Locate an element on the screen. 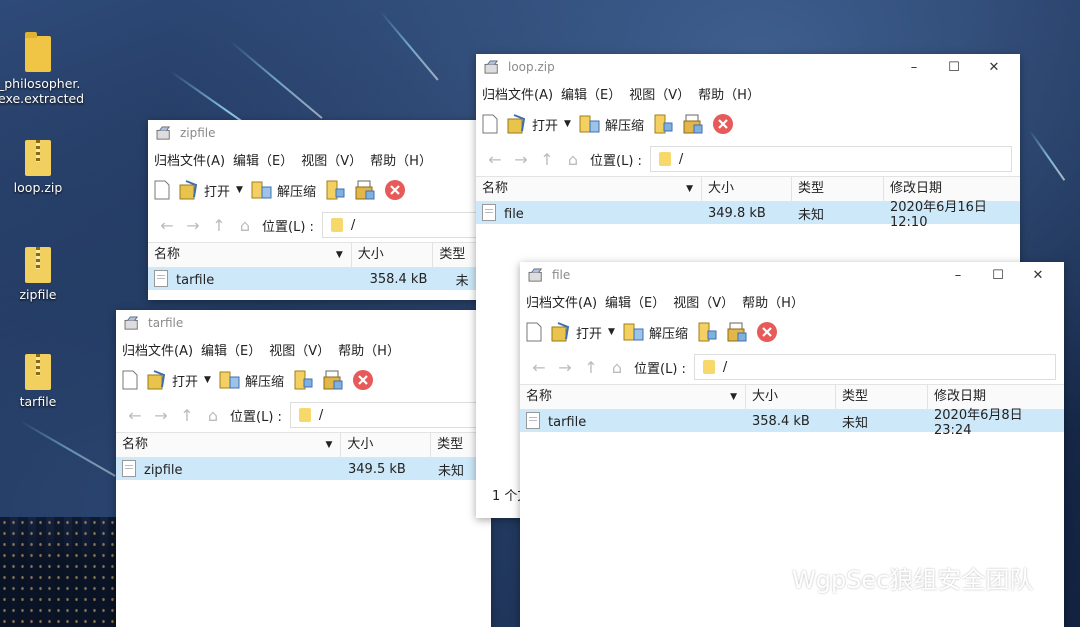 The width and height of the screenshot is (1080, 627). table-row: tarfile 358.4 kB 未知 2020年6月8日 23:24 is located at coordinates (792, 423).